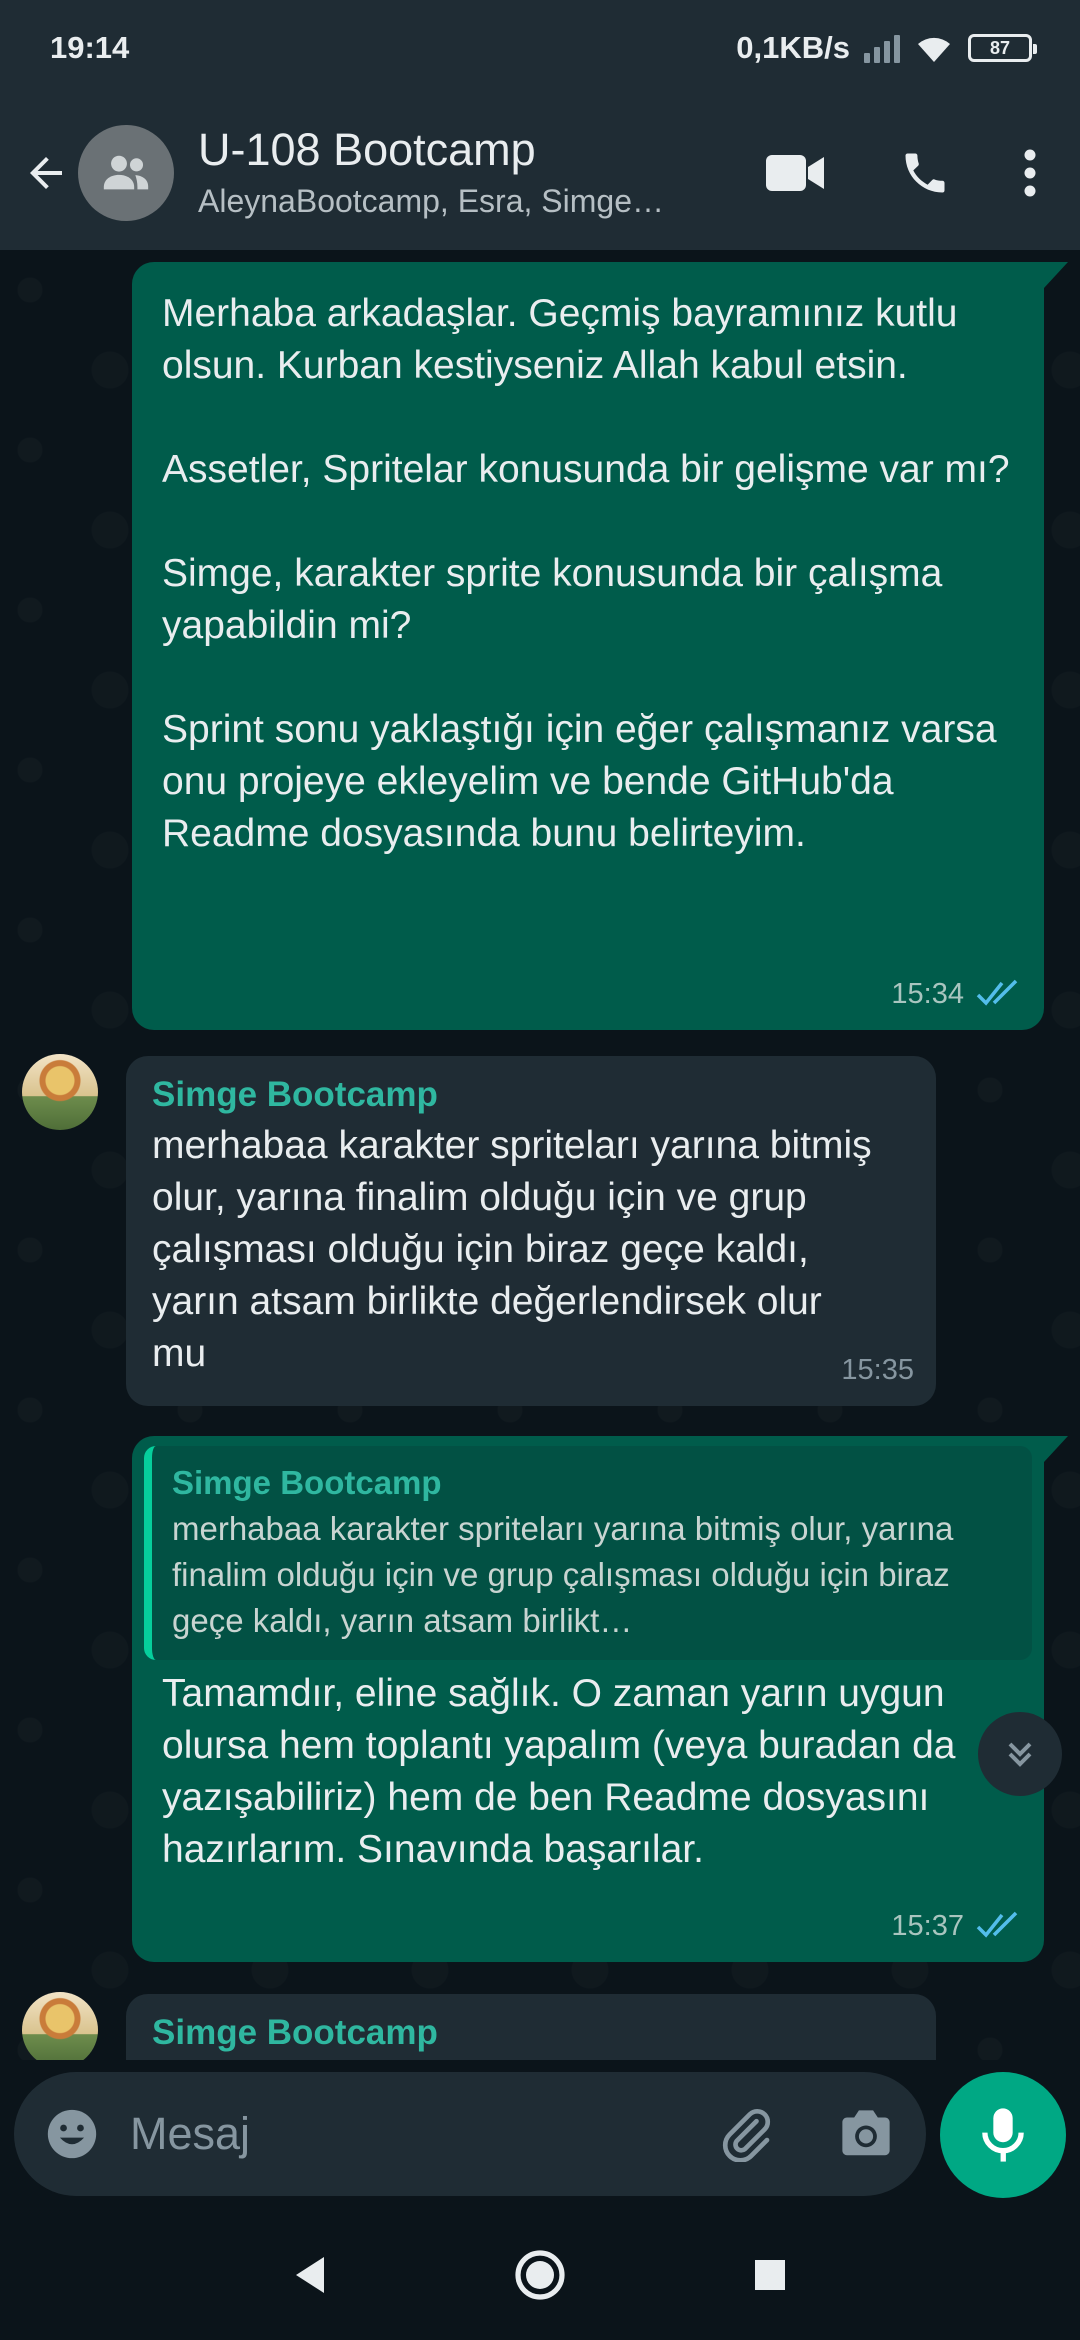 The image size is (1080, 2340). I want to click on battery-icon: 87, so click(1002, 48).